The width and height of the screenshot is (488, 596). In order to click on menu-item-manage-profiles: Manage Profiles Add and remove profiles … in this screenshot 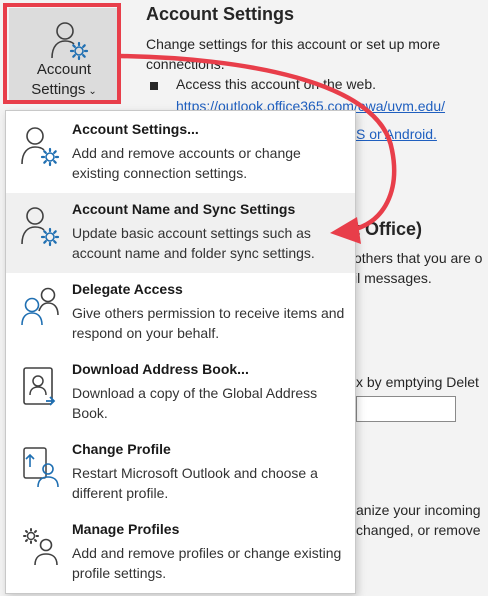, I will do `click(180, 553)`.